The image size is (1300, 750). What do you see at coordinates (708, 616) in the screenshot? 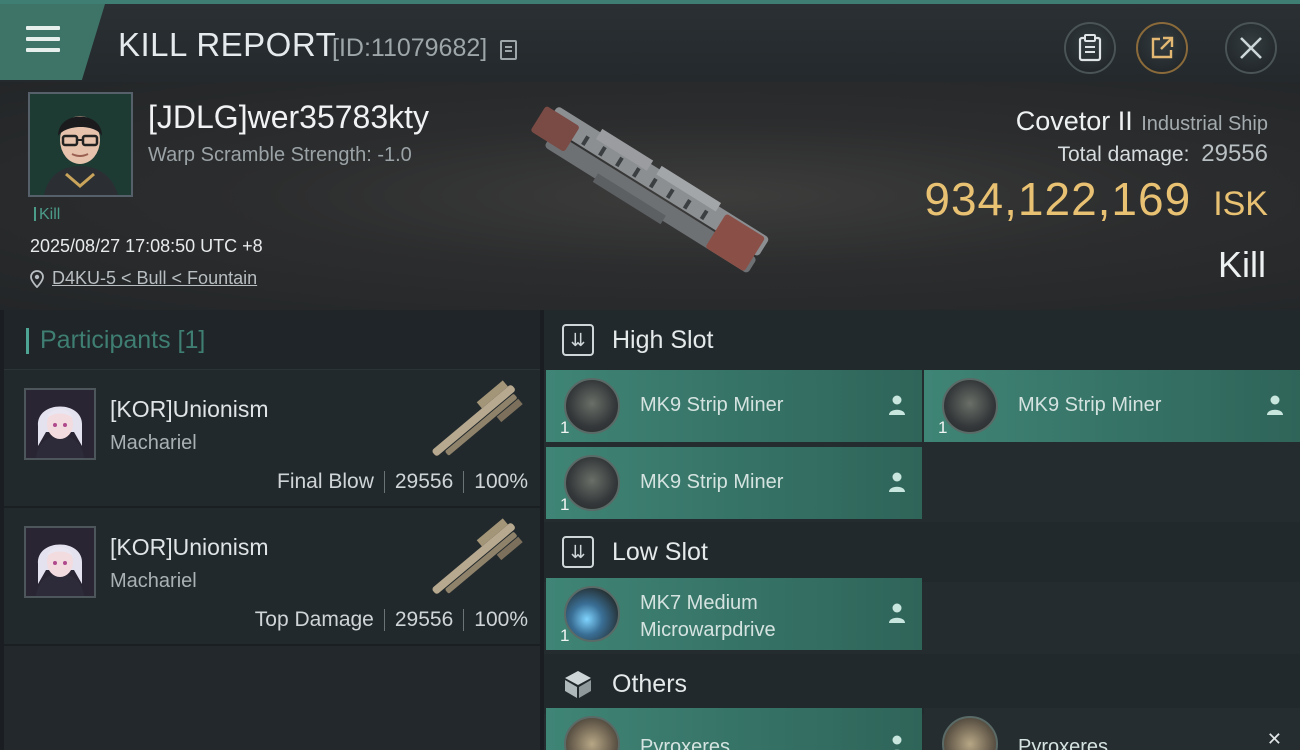
I see `module-name: MK7 Medium Microwarpdrive` at bounding box center [708, 616].